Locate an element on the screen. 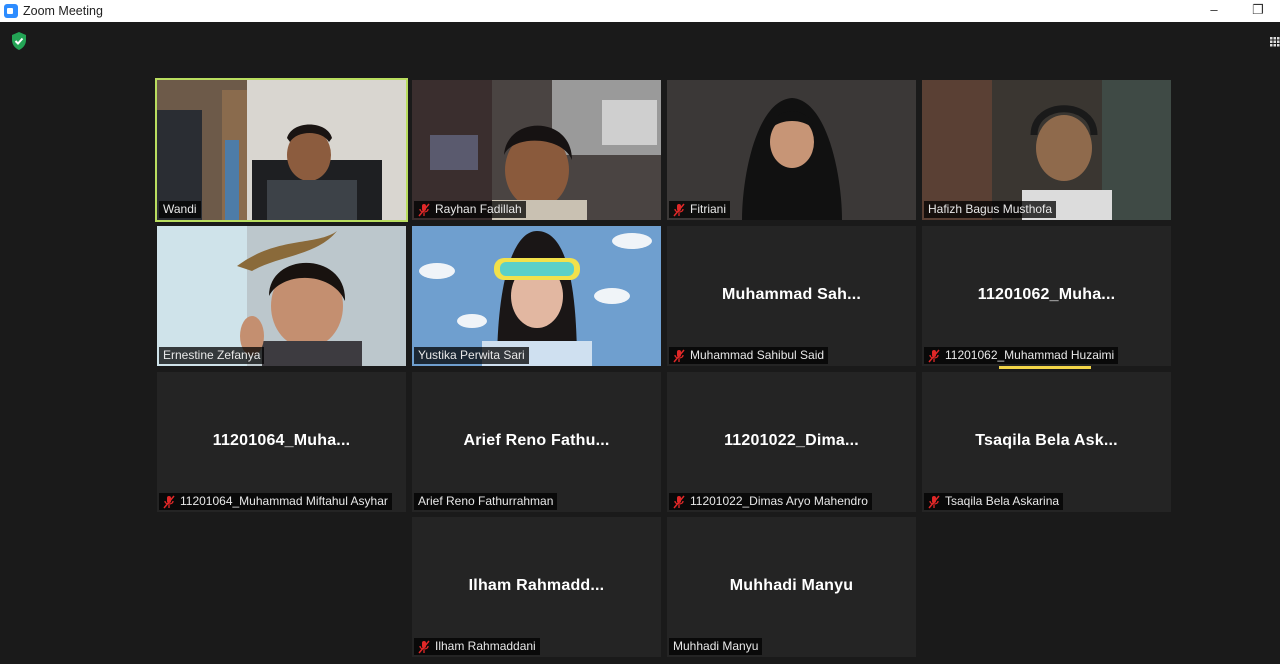  participant-name-label: Ernestine Zefanya is located at coordinates (212, 355).